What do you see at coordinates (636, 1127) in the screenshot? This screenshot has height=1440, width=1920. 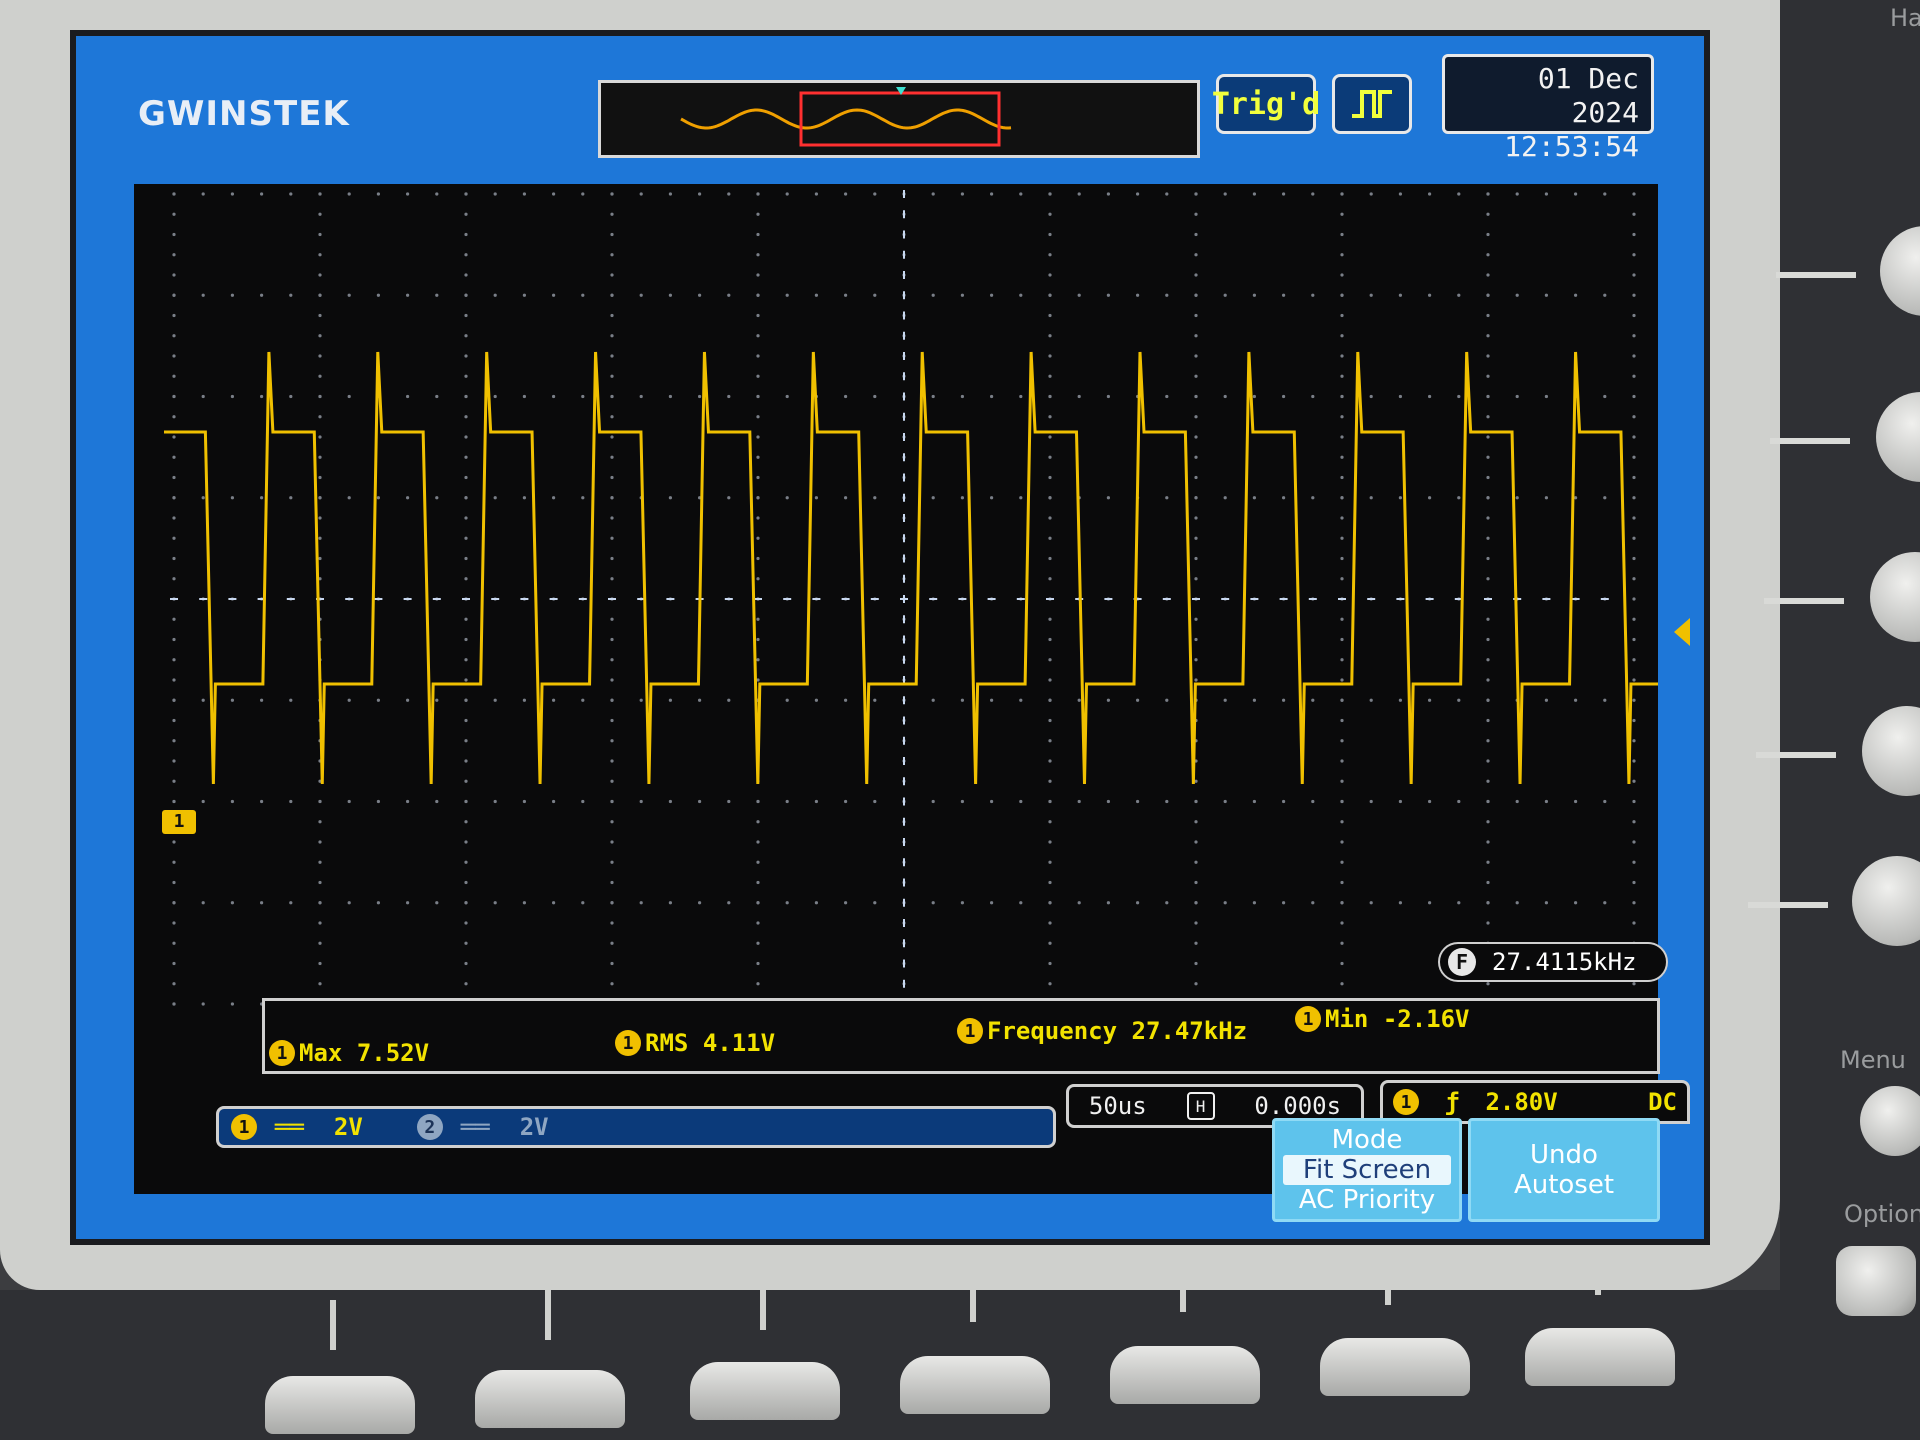 I see `channel-status-bar: 1 ══ 2V 2 ══ 2V` at bounding box center [636, 1127].